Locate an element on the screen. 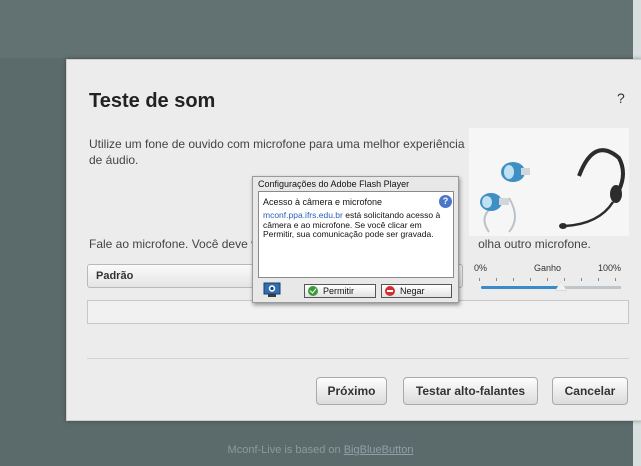 Image resolution: width=641 pixels, height=466 pixels. gain-slider-rest is located at coordinates (590, 287).